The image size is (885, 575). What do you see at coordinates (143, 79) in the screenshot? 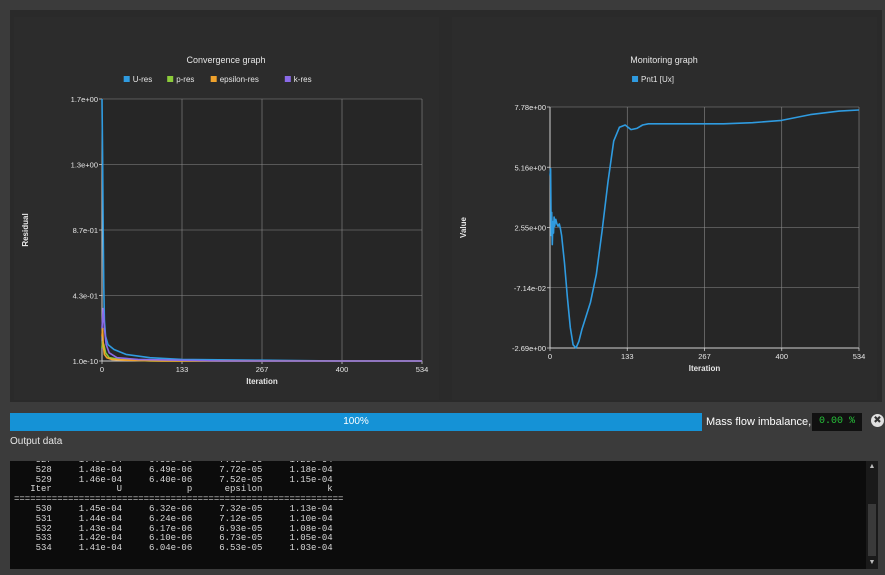
I see `legend-label: U-res` at bounding box center [143, 79].